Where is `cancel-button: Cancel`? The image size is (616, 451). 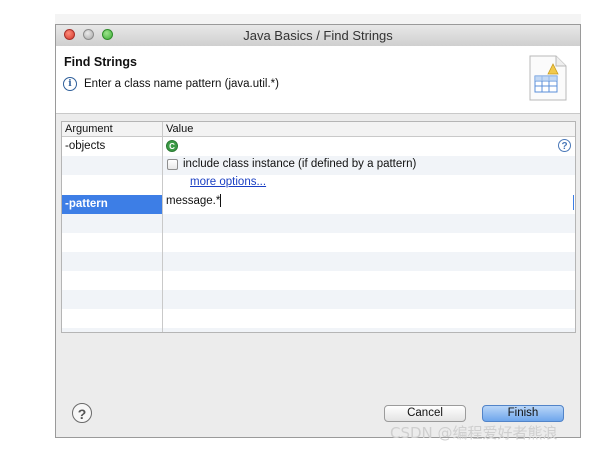 cancel-button: Cancel is located at coordinates (425, 413).